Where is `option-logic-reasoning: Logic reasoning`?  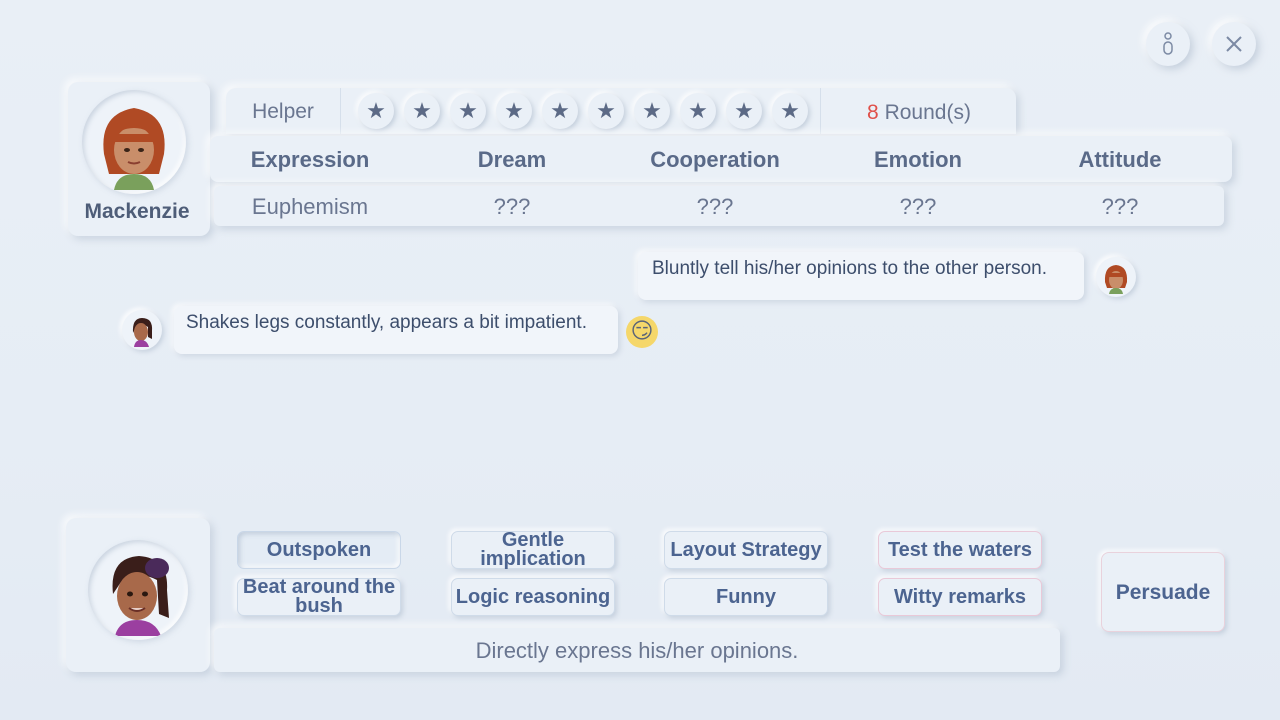
option-logic-reasoning: Logic reasoning is located at coordinates (533, 597).